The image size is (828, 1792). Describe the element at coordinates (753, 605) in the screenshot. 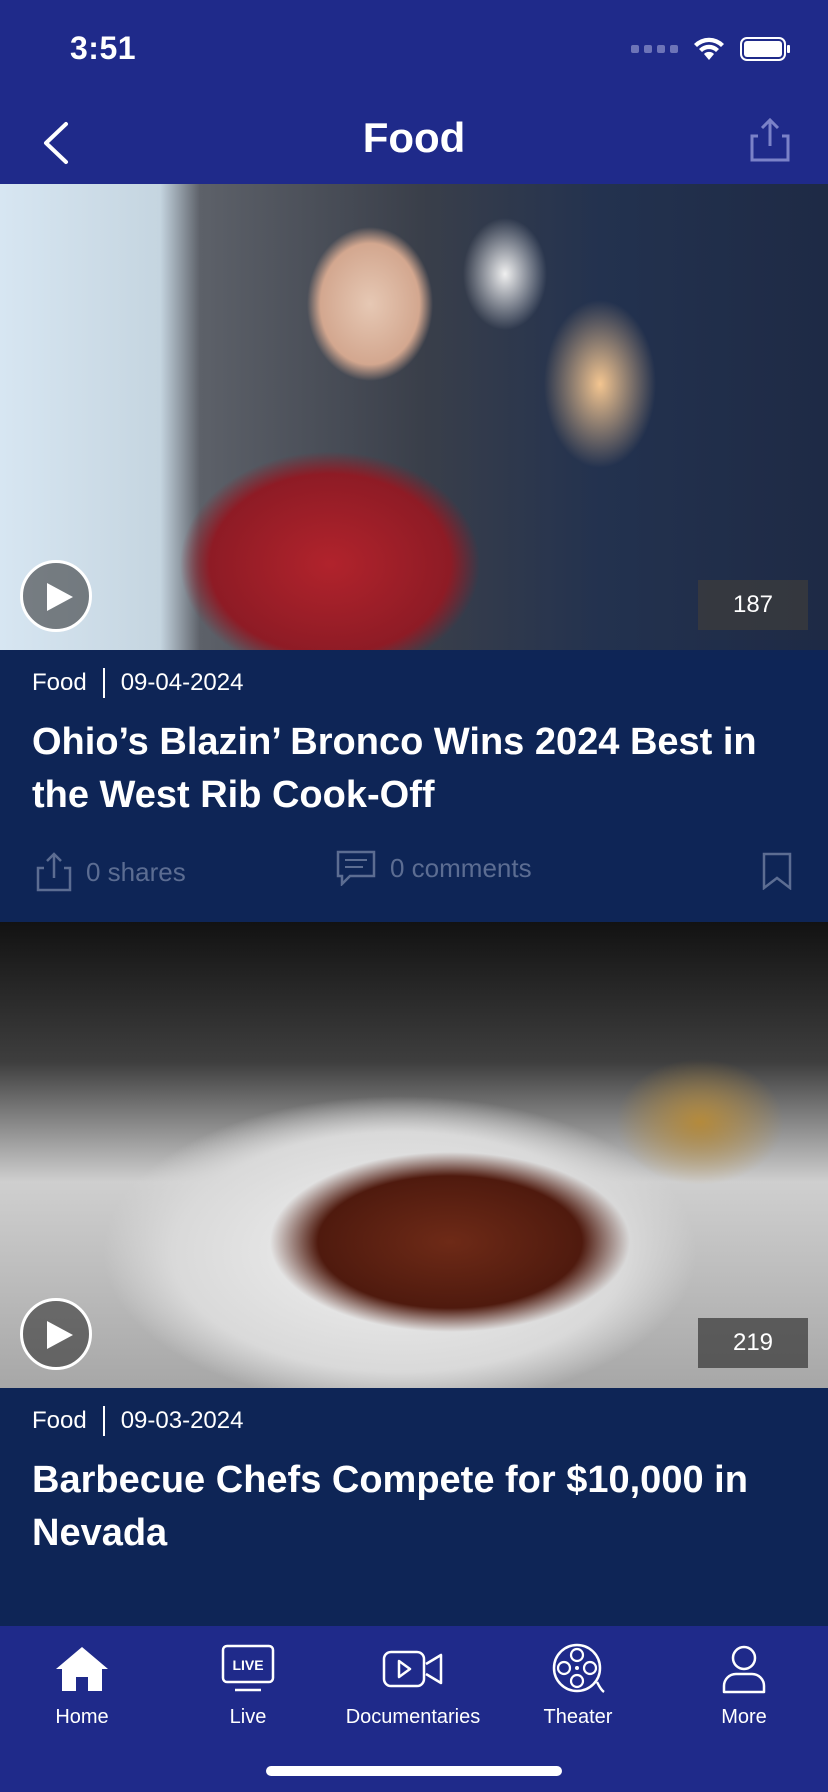

I see `view-count-badge: 187` at that location.